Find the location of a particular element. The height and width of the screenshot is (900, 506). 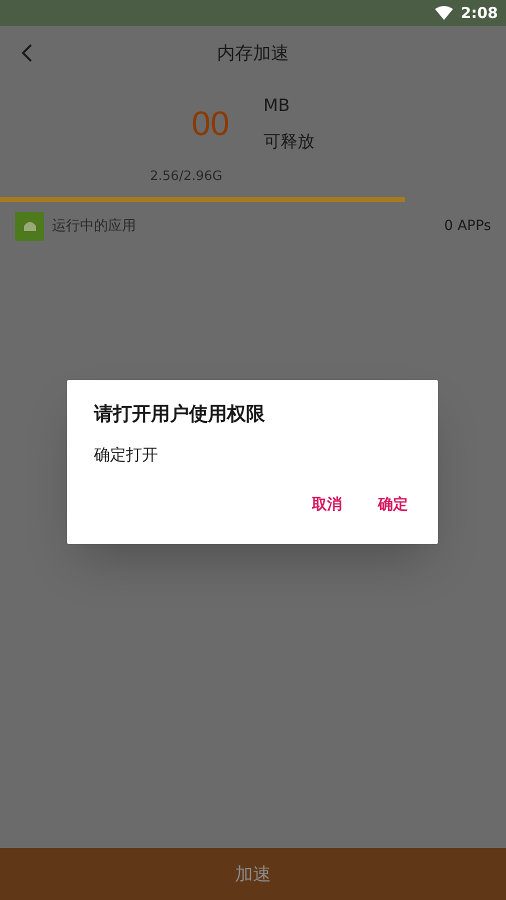

memory-usage: 2.56/2.96G is located at coordinates (186, 177).